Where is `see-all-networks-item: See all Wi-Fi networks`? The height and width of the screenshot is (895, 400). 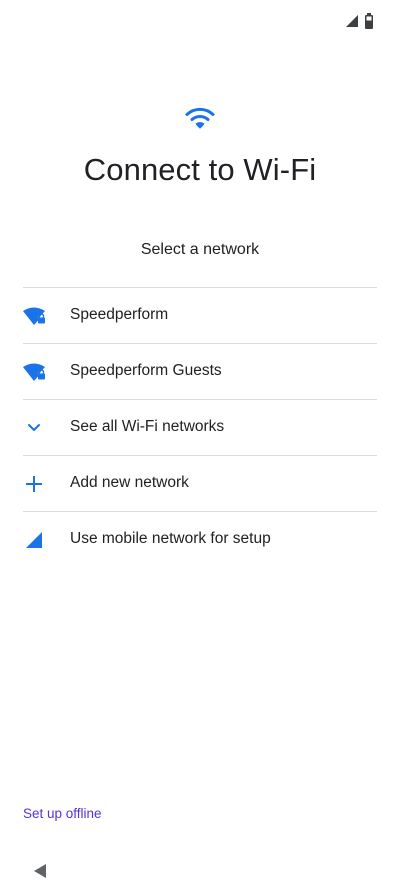 see-all-networks-item: See all Wi-Fi networks is located at coordinates (200, 427).